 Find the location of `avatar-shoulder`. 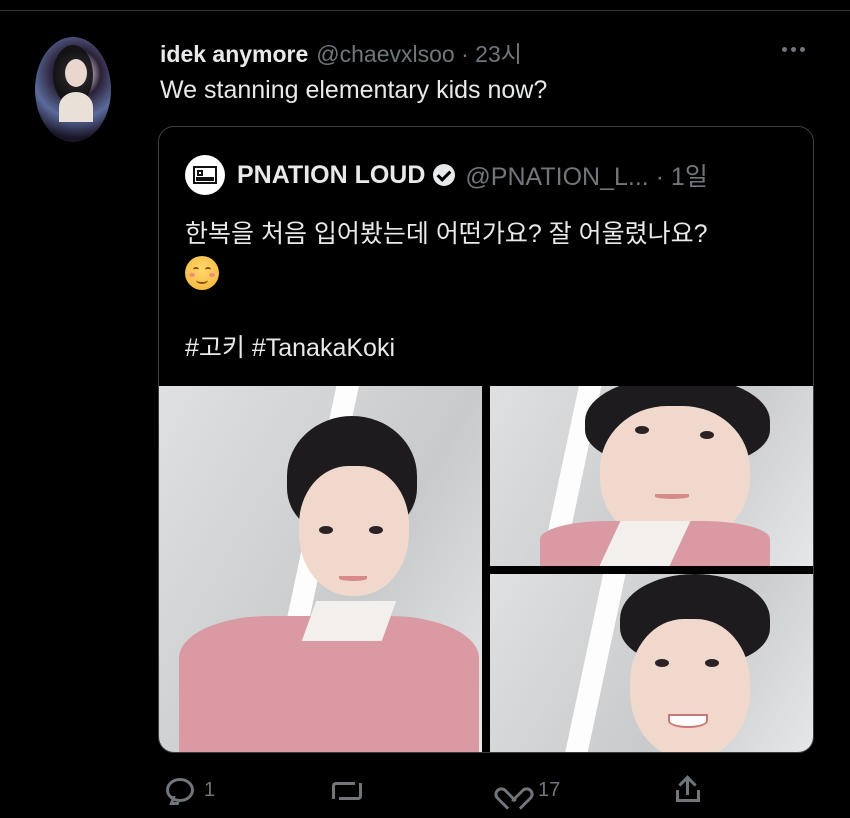

avatar-shoulder is located at coordinates (76, 107).